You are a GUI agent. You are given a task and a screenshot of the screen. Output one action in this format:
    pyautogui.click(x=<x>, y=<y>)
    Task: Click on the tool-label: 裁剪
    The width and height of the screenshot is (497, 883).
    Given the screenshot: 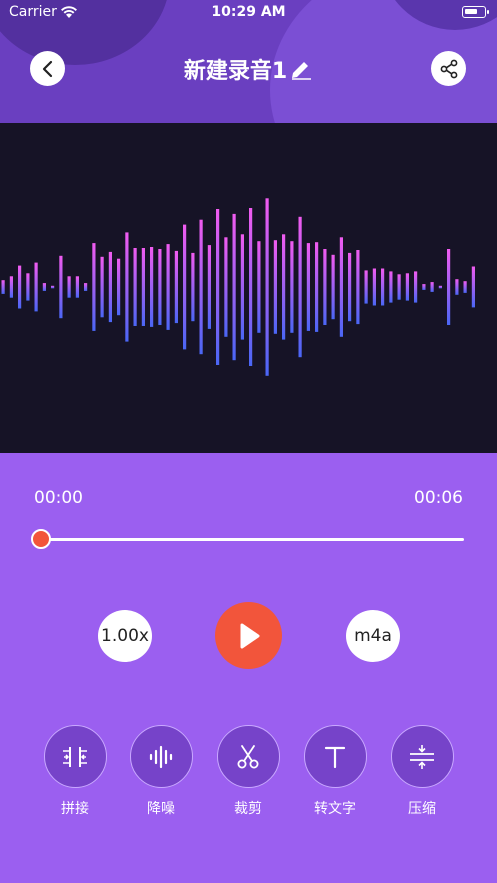 What is the action you would take?
    pyautogui.click(x=248, y=809)
    